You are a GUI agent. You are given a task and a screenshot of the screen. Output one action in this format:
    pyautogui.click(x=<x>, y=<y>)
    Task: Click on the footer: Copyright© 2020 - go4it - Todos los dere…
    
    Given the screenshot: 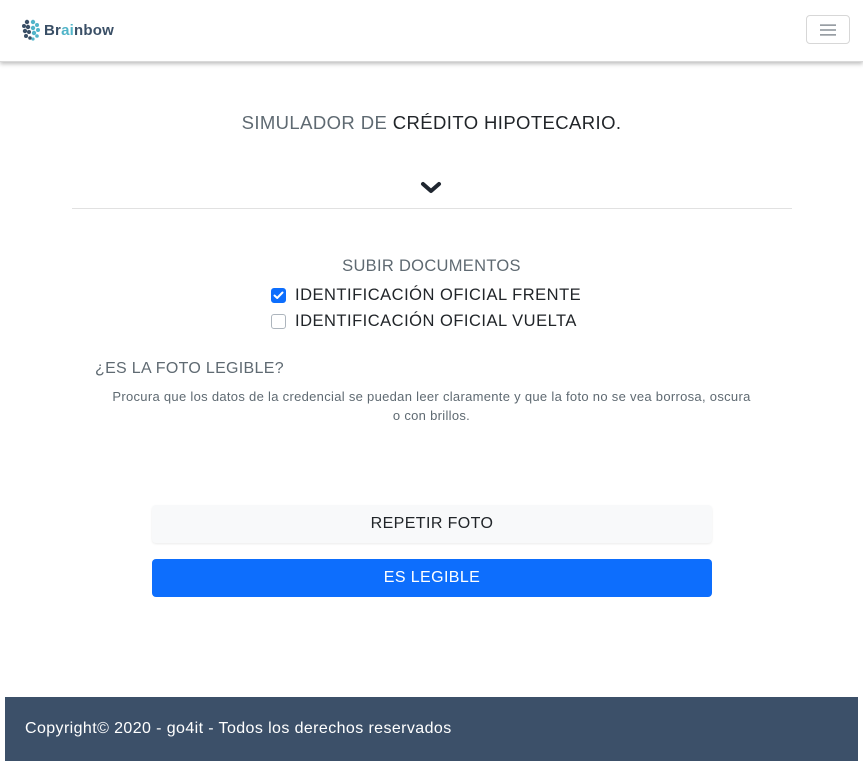 What is the action you would take?
    pyautogui.click(x=431, y=729)
    